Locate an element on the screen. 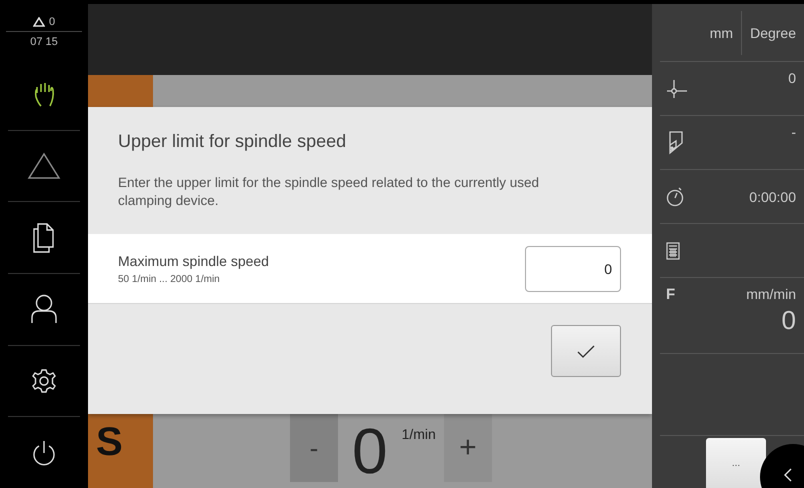  calculator-icon is located at coordinates (673, 251).